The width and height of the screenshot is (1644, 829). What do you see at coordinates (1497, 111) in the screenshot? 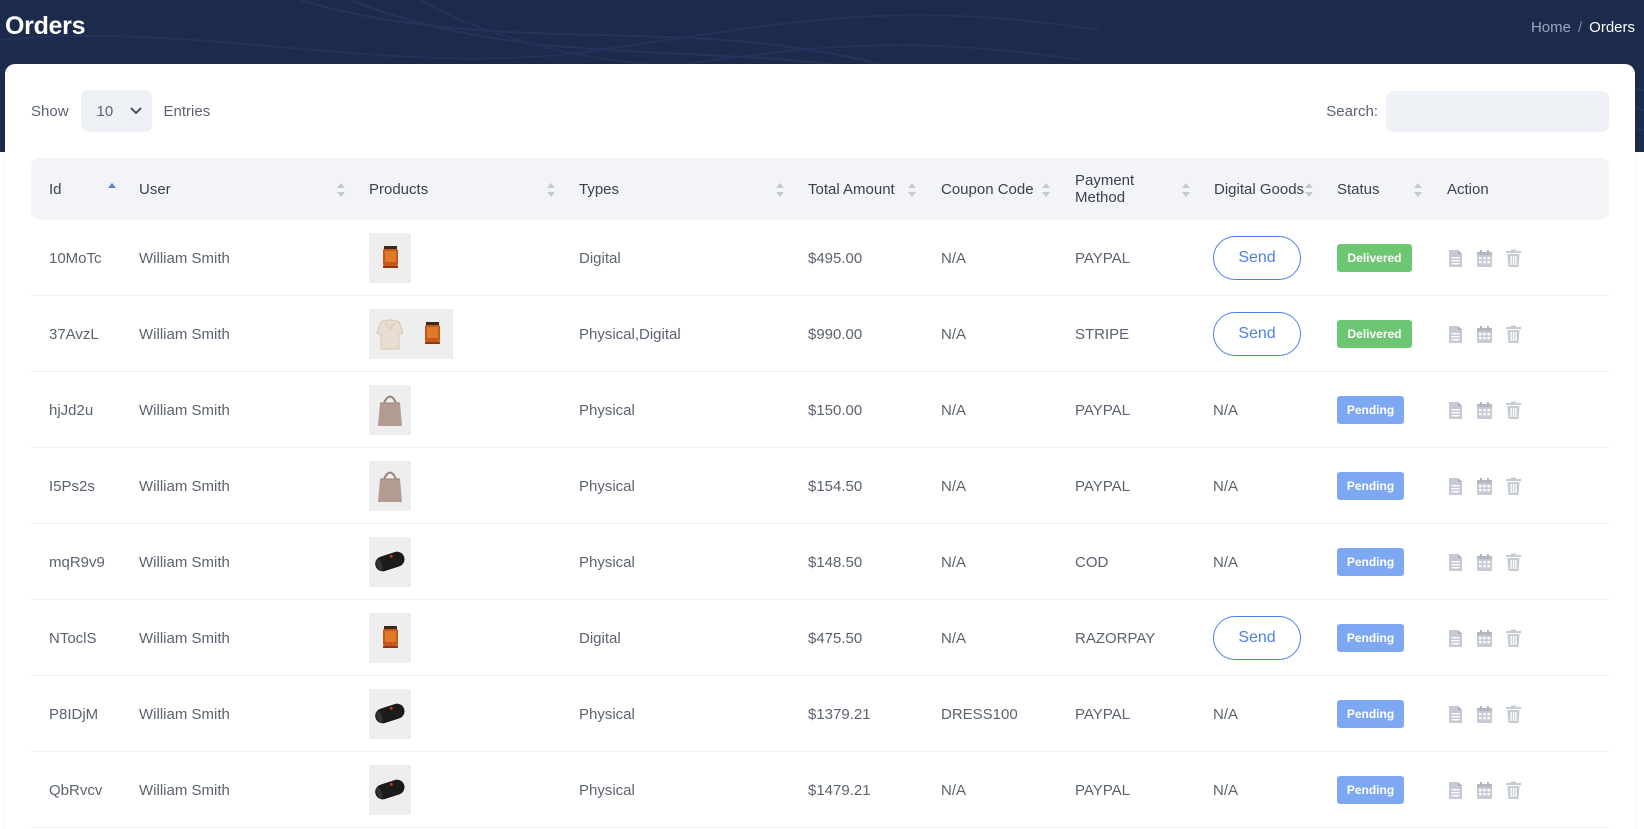
I see `search-input` at bounding box center [1497, 111].